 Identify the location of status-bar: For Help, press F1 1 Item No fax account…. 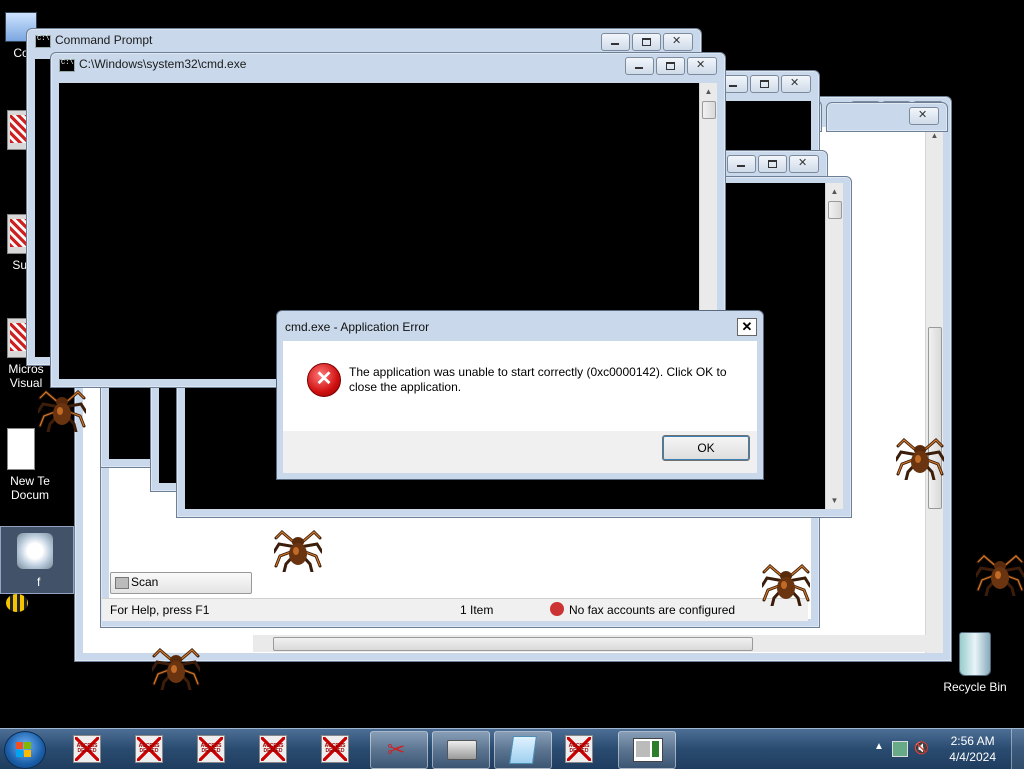
(455, 609).